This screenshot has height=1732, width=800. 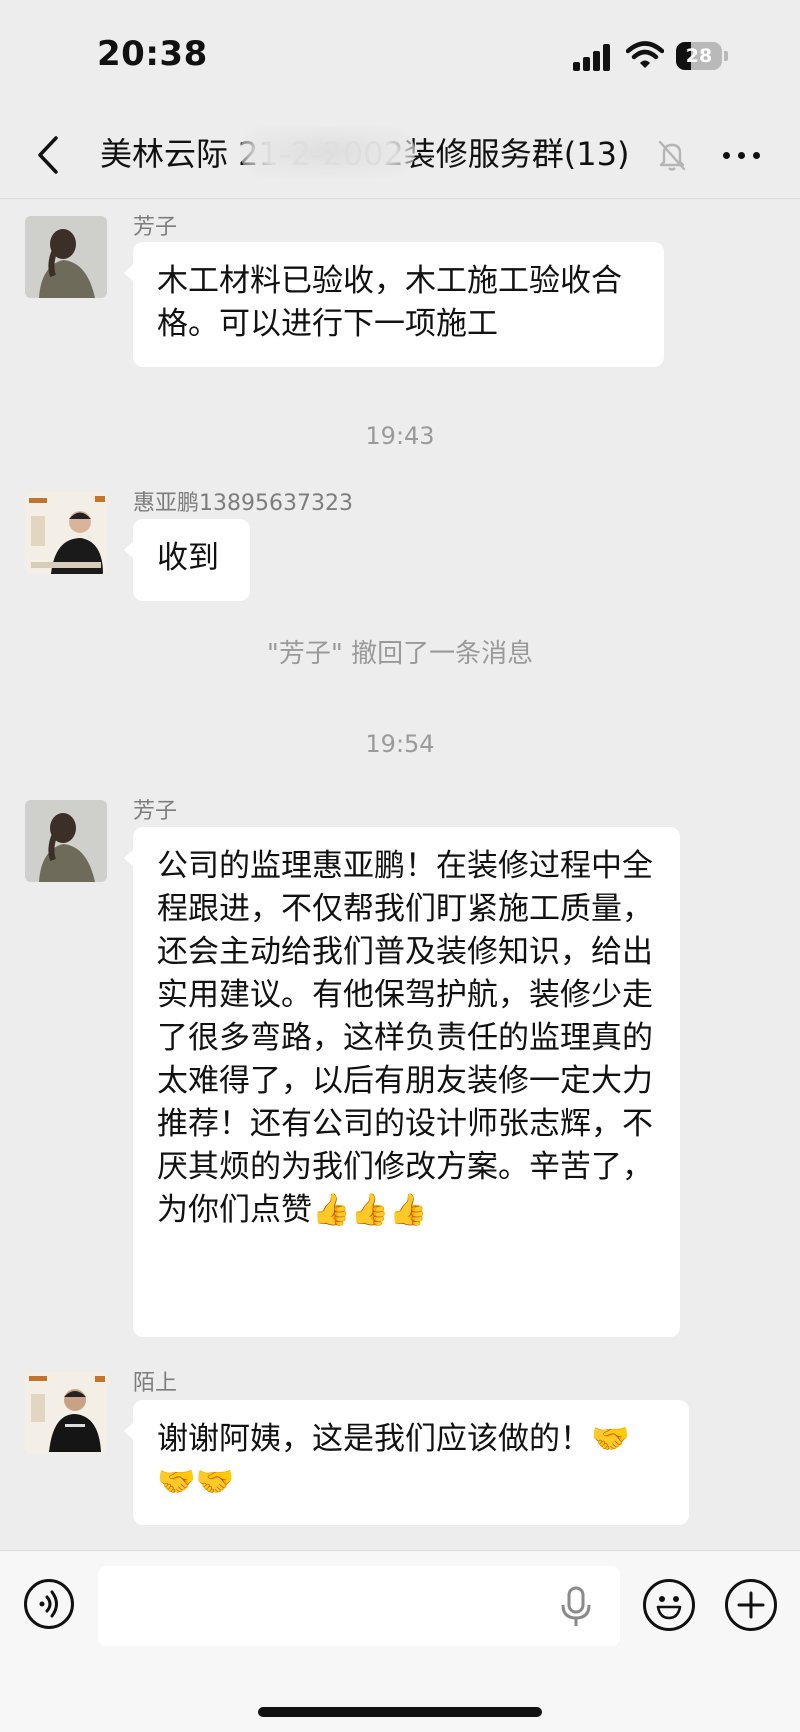 What do you see at coordinates (400, 654) in the screenshot?
I see `recall-notice: "芳子" 撤回了一条消息` at bounding box center [400, 654].